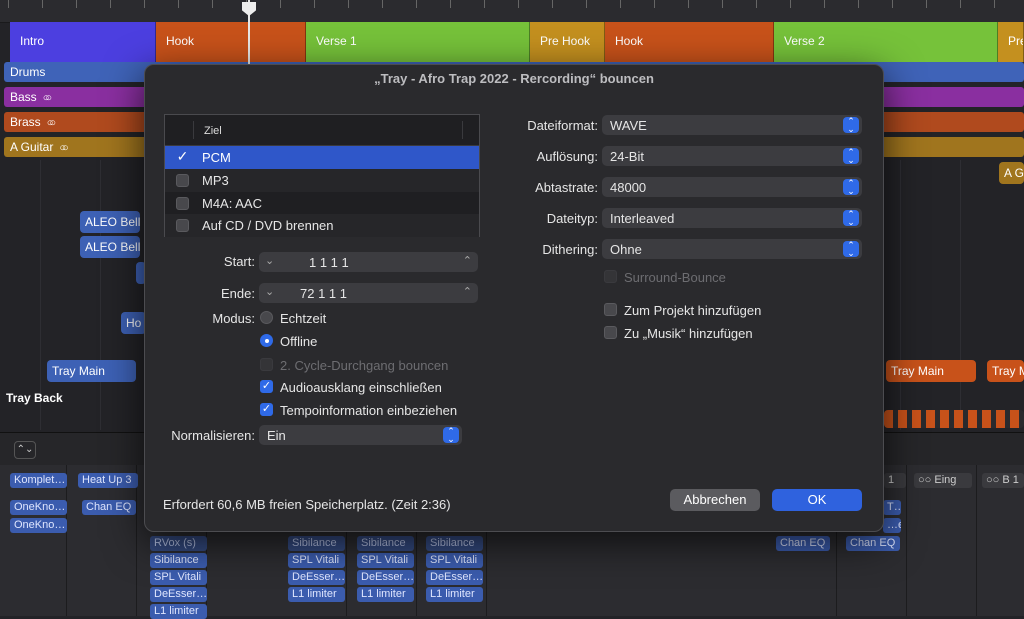  I want to click on region-ho: Ho, so click(133, 323).